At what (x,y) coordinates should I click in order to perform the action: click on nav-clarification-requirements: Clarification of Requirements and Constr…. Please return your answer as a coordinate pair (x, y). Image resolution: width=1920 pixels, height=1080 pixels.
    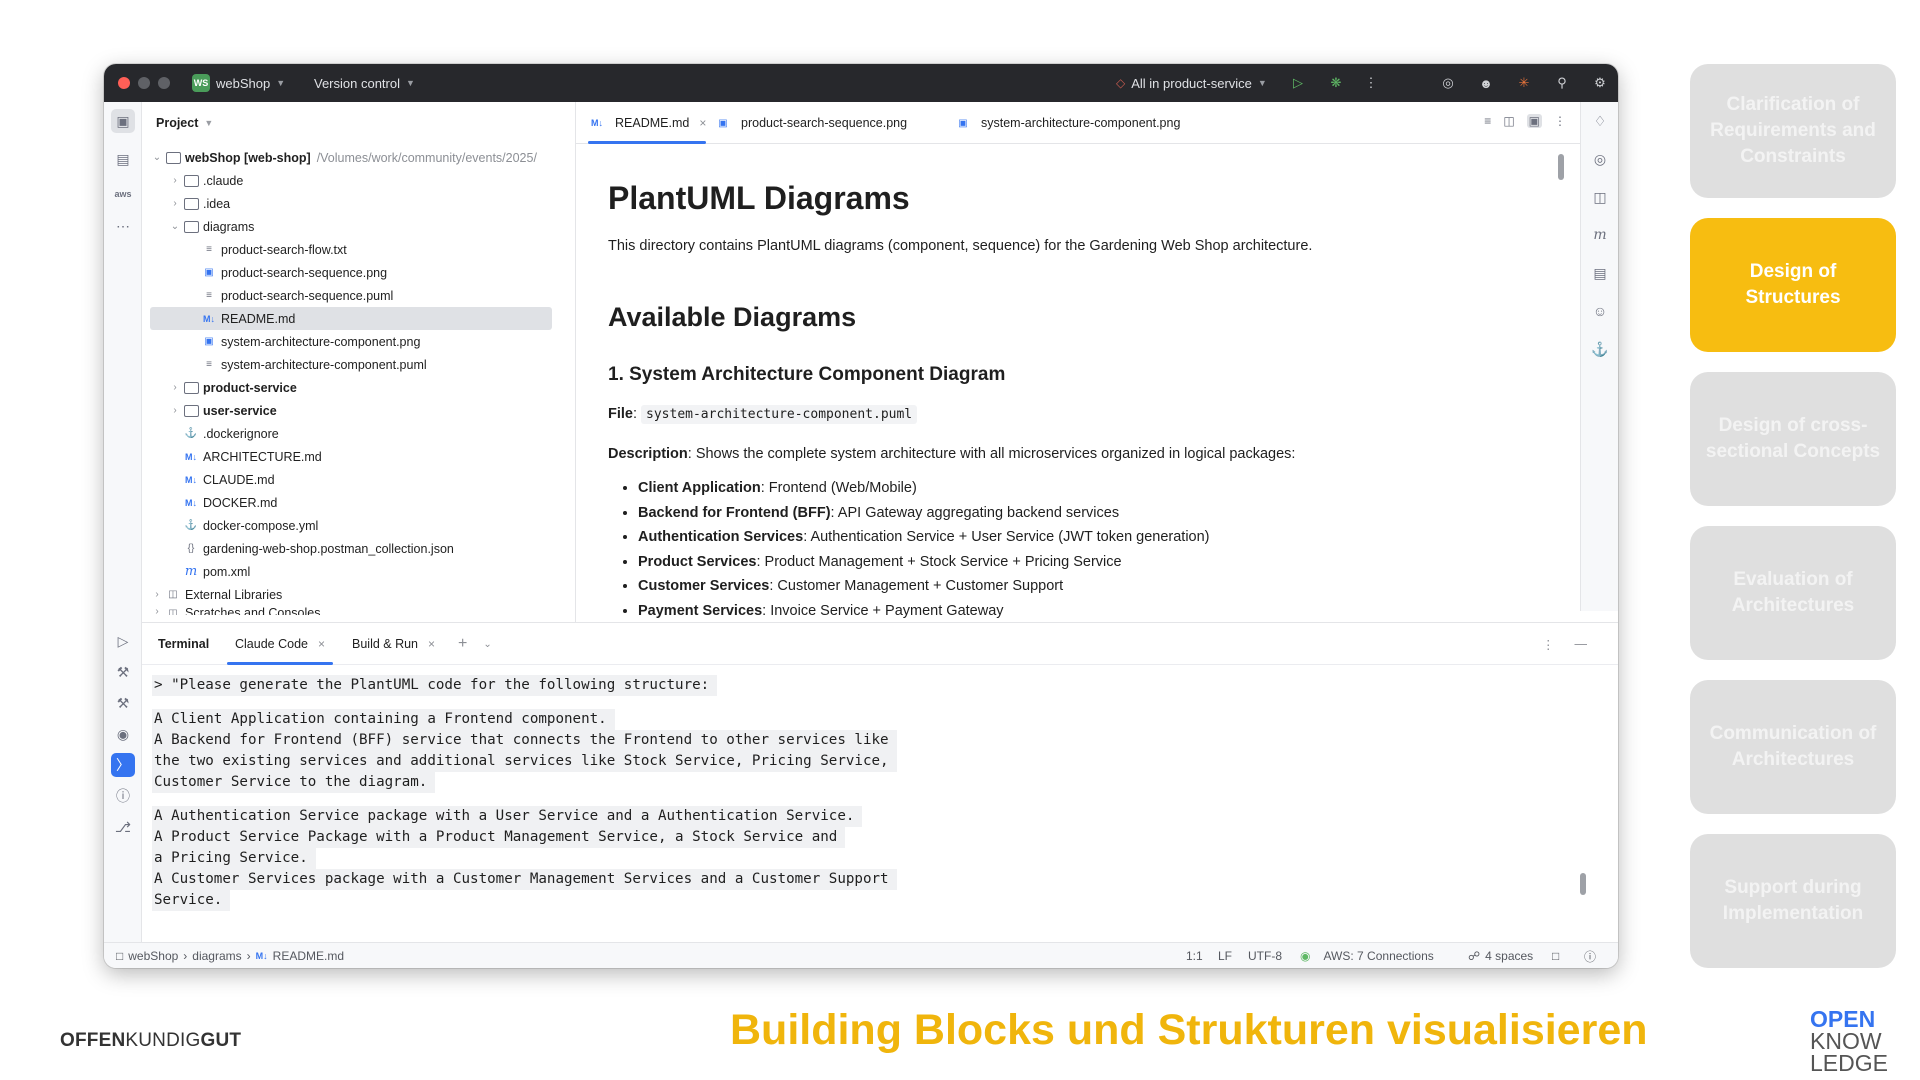
    Looking at the image, I should click on (1793, 131).